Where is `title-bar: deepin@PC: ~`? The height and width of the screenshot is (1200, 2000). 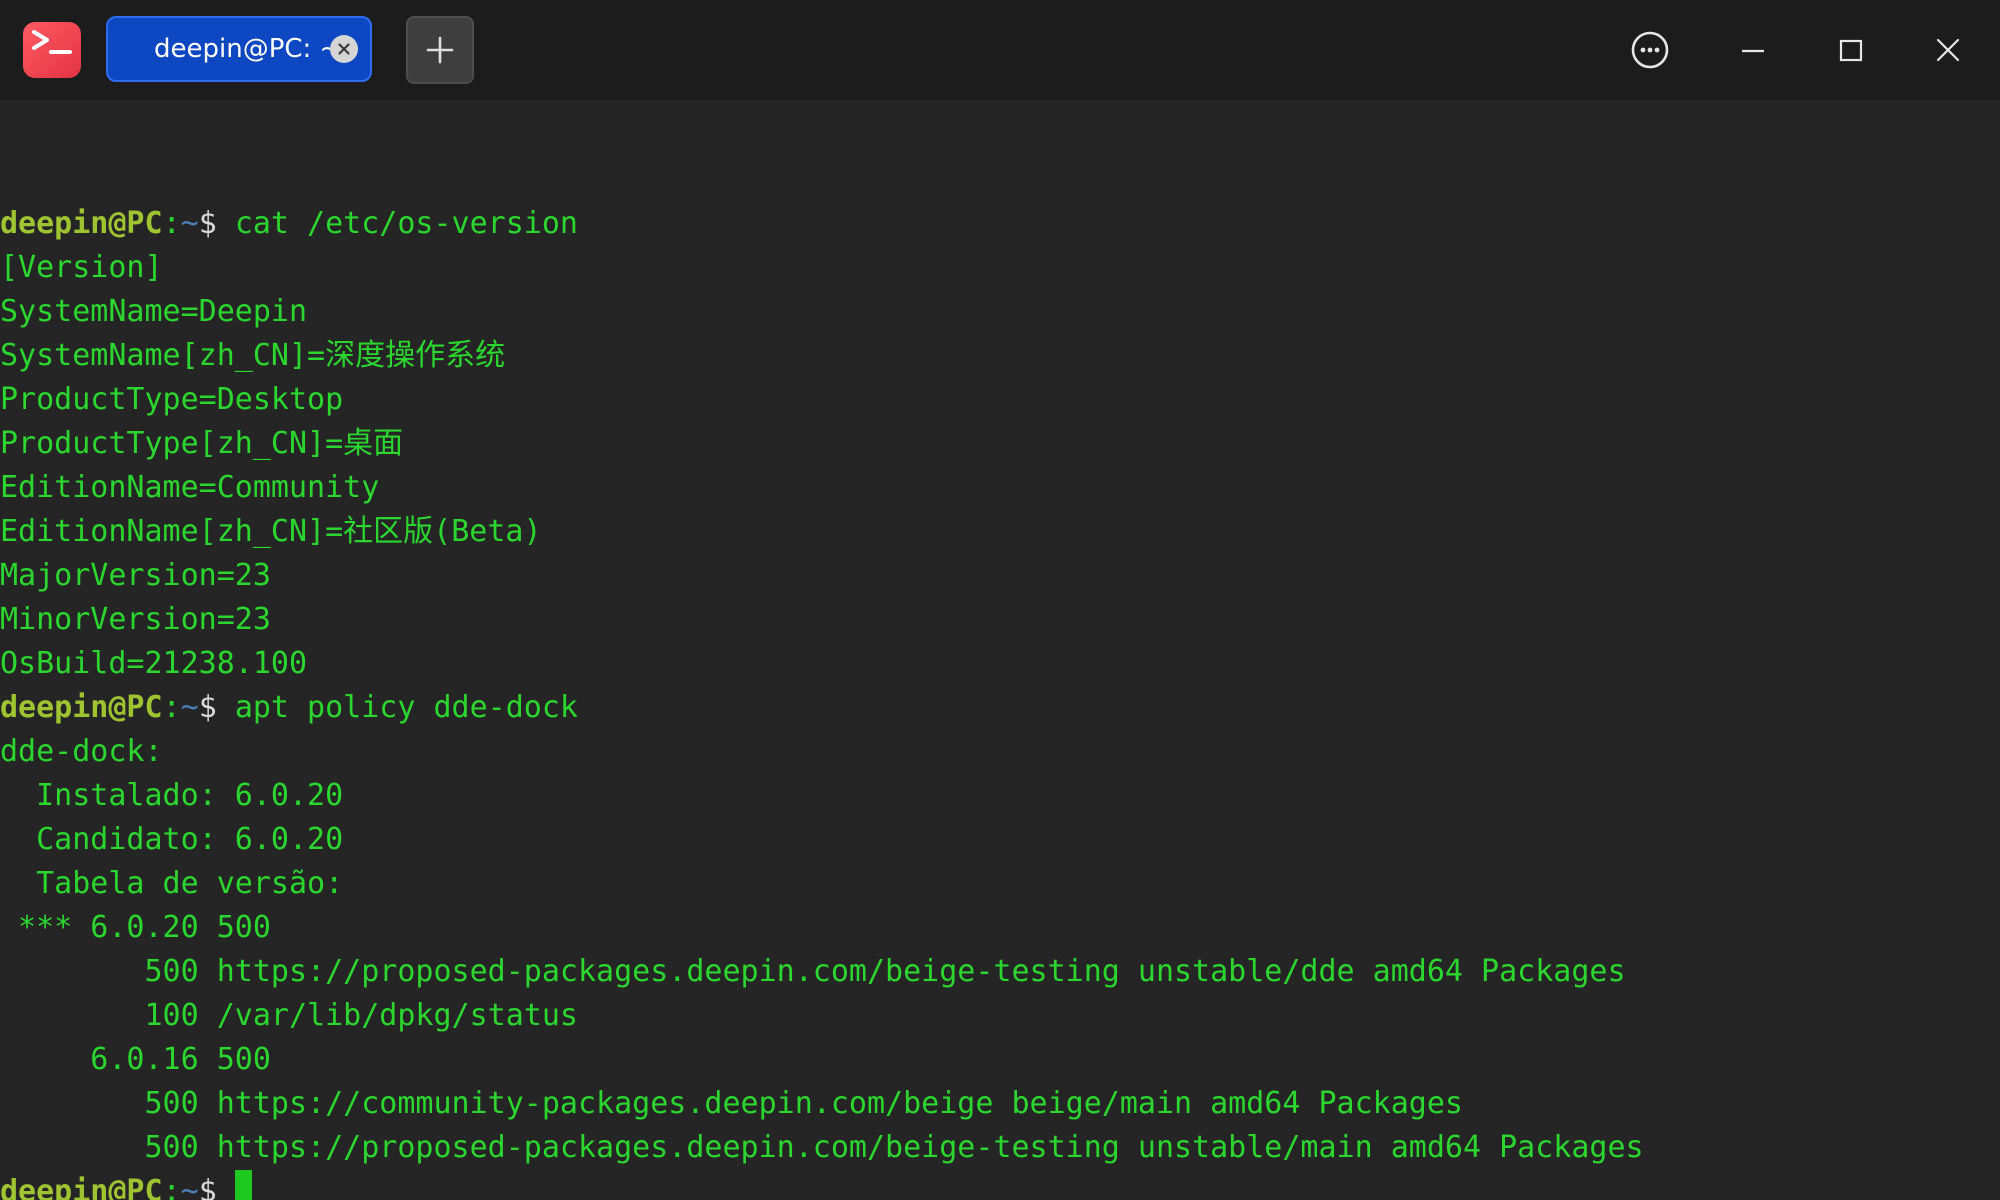
title-bar: deepin@PC: ~ is located at coordinates (1000, 50).